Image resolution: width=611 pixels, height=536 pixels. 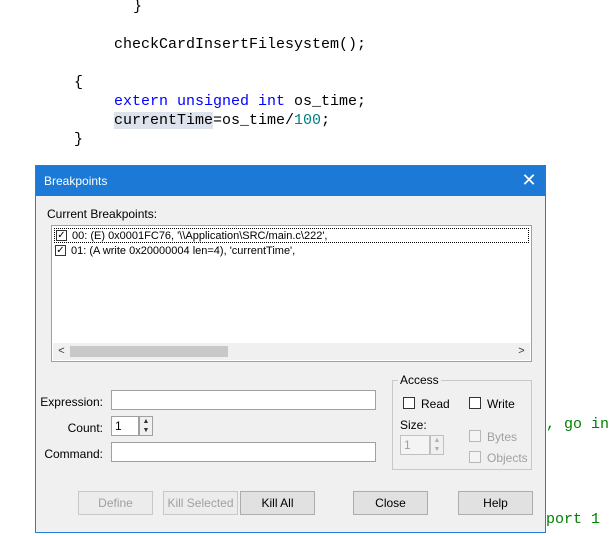 I want to click on scroll-right-icon: >, so click(x=521, y=351).